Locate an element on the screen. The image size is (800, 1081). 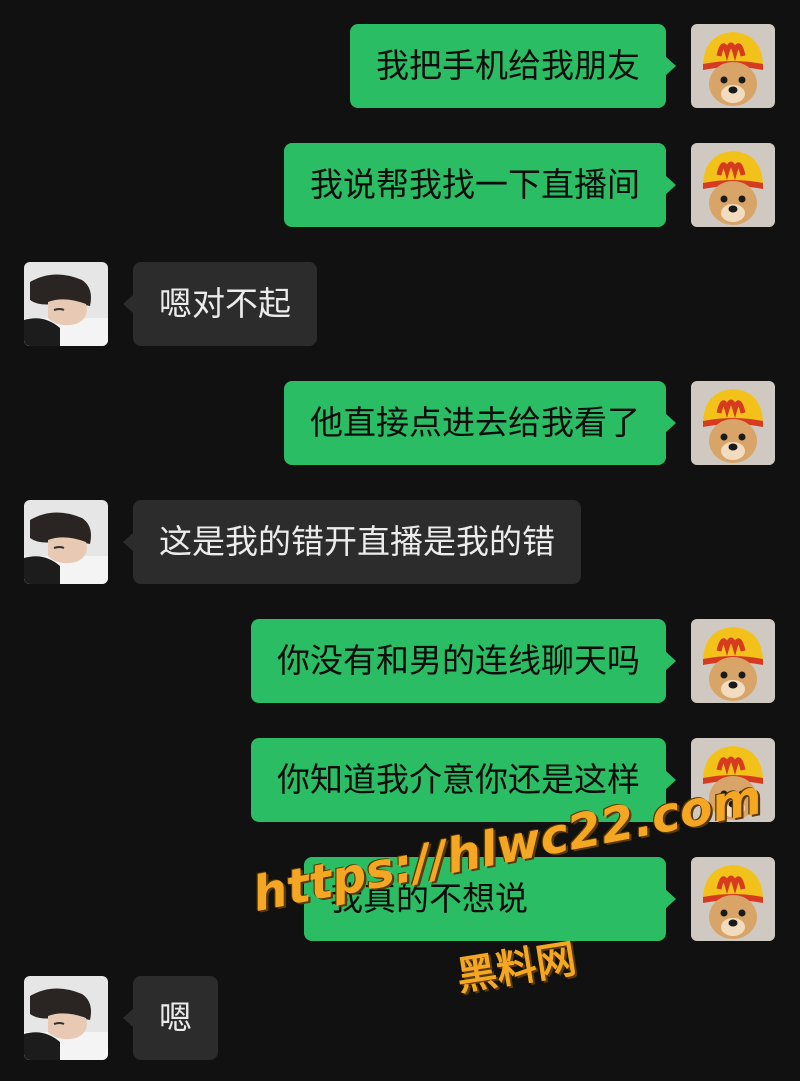
message-row: 我把手机给我朋友 is located at coordinates (400, 66).